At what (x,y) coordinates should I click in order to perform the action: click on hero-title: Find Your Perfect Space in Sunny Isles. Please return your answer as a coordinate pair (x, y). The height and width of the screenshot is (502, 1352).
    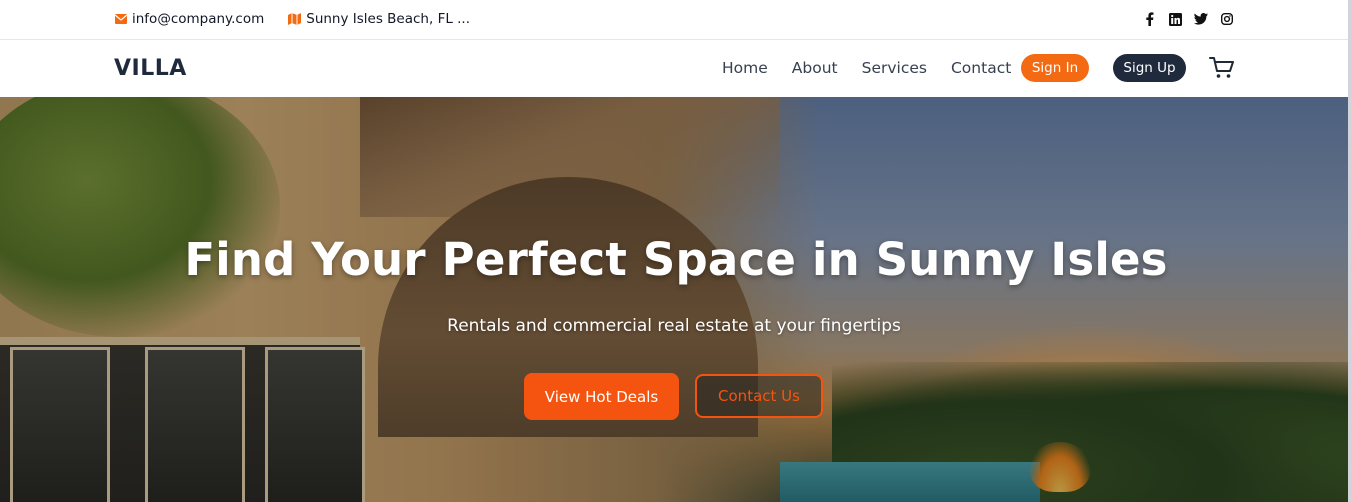
    Looking at the image, I should click on (676, 259).